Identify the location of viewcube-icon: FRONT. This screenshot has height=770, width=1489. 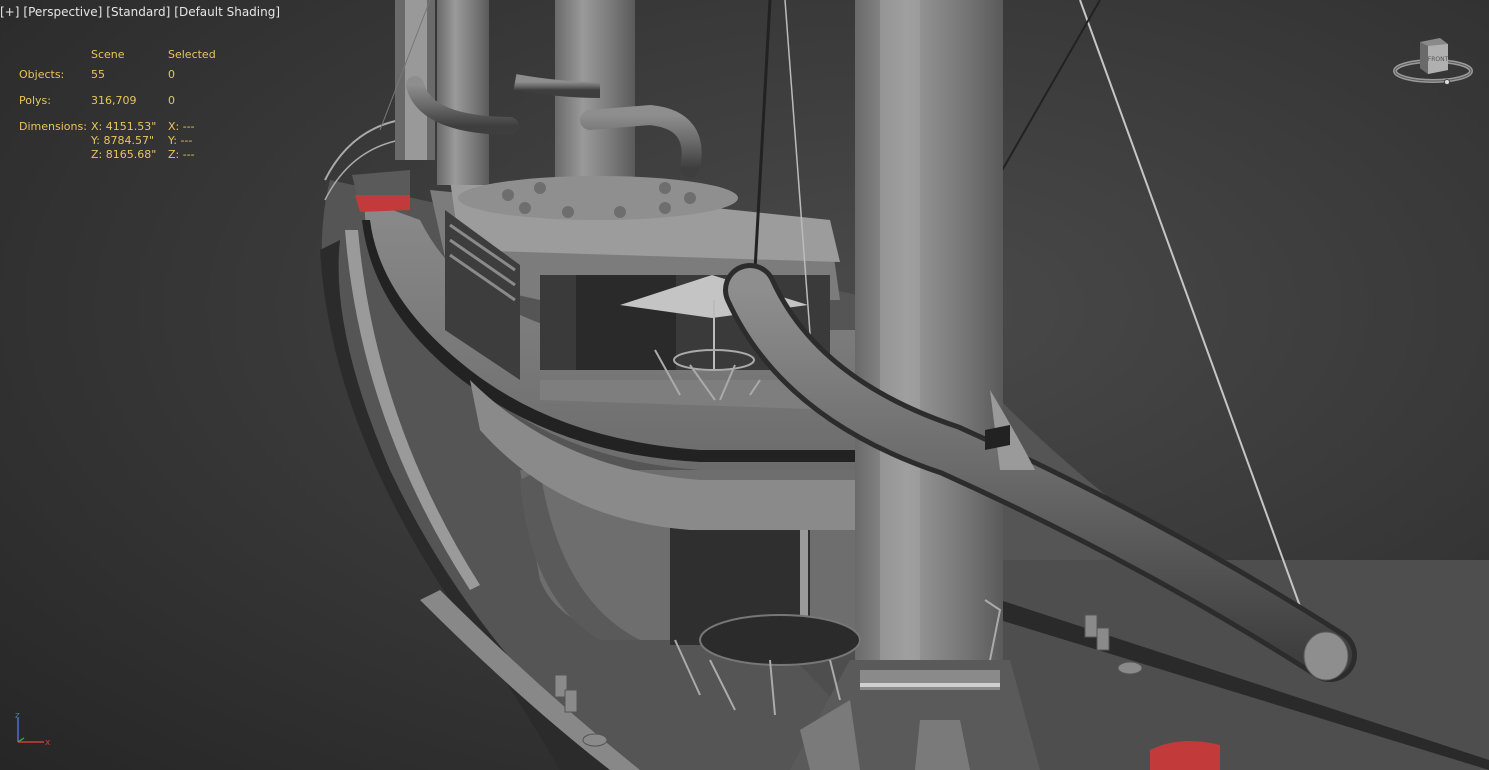
(1433, 62).